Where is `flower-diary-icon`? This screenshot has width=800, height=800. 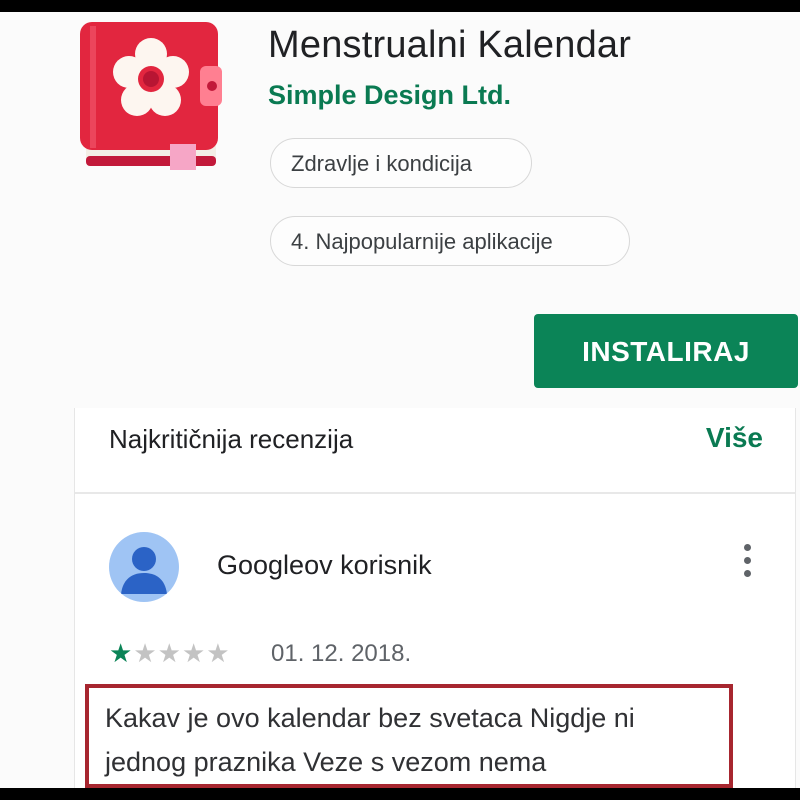 flower-diary-icon is located at coordinates (151, 95).